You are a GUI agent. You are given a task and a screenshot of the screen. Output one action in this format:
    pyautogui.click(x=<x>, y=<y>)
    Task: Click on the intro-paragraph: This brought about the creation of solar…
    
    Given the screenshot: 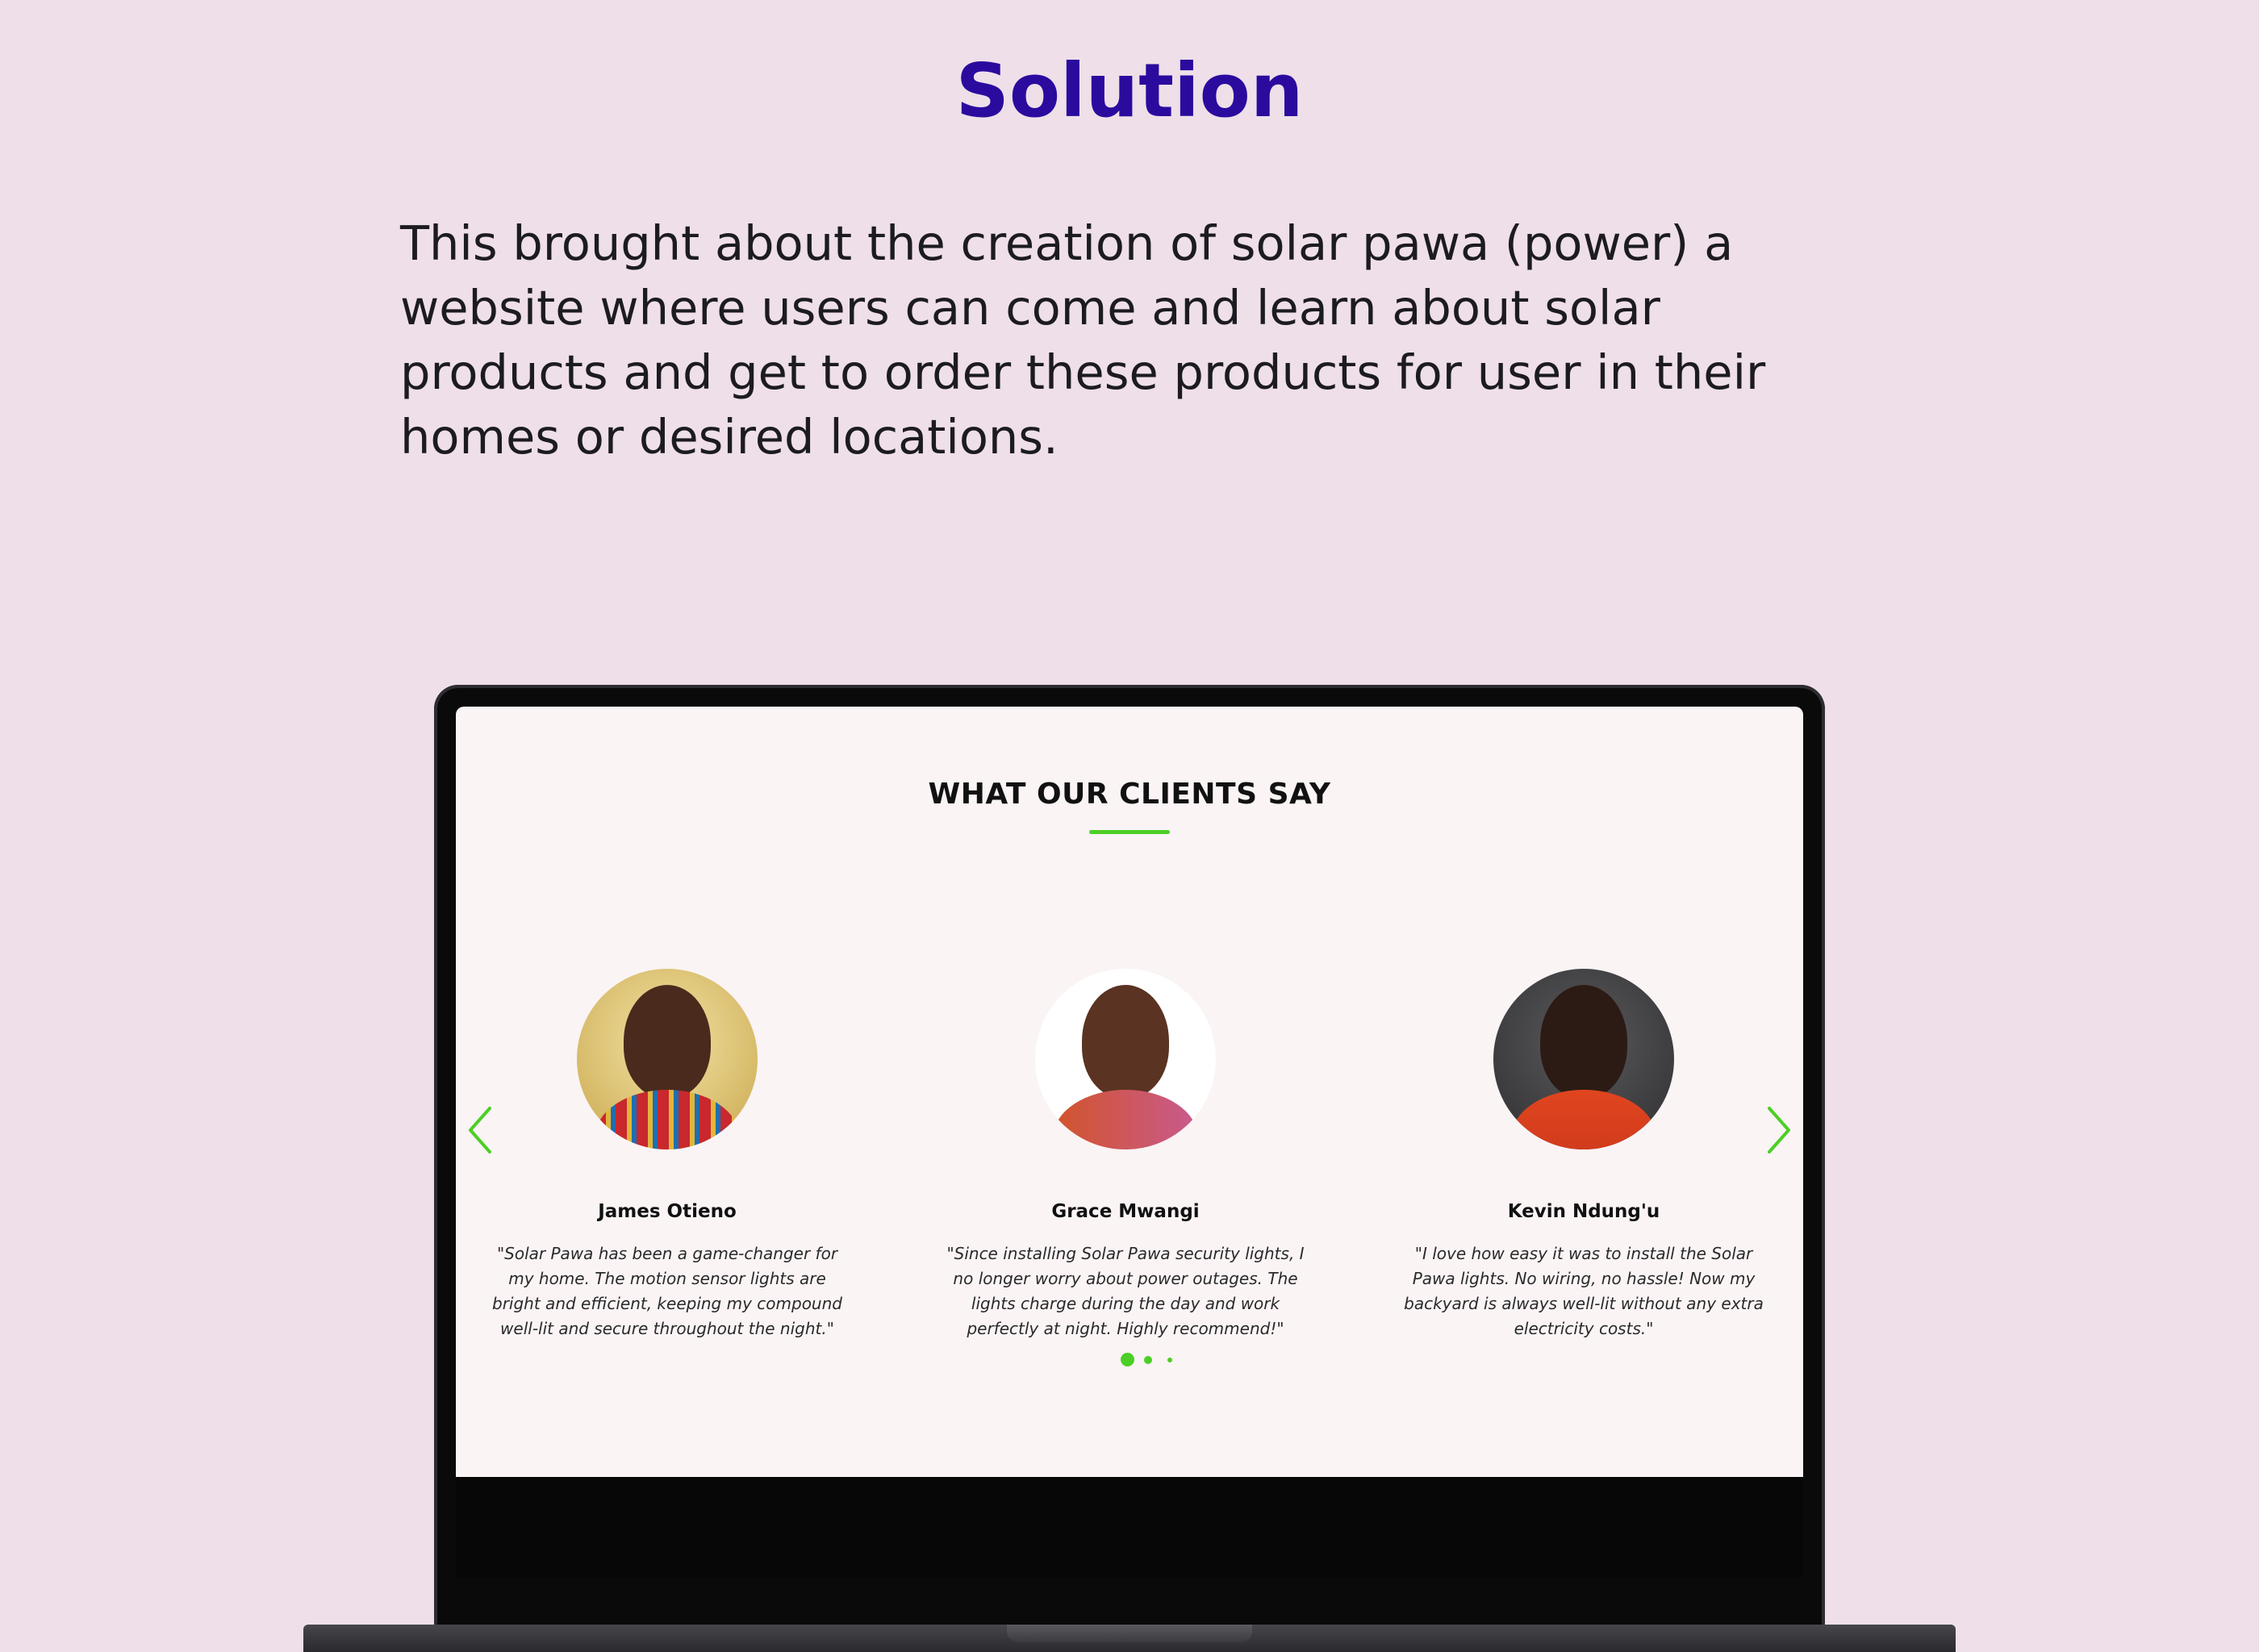 What is the action you would take?
    pyautogui.click(x=1083, y=340)
    